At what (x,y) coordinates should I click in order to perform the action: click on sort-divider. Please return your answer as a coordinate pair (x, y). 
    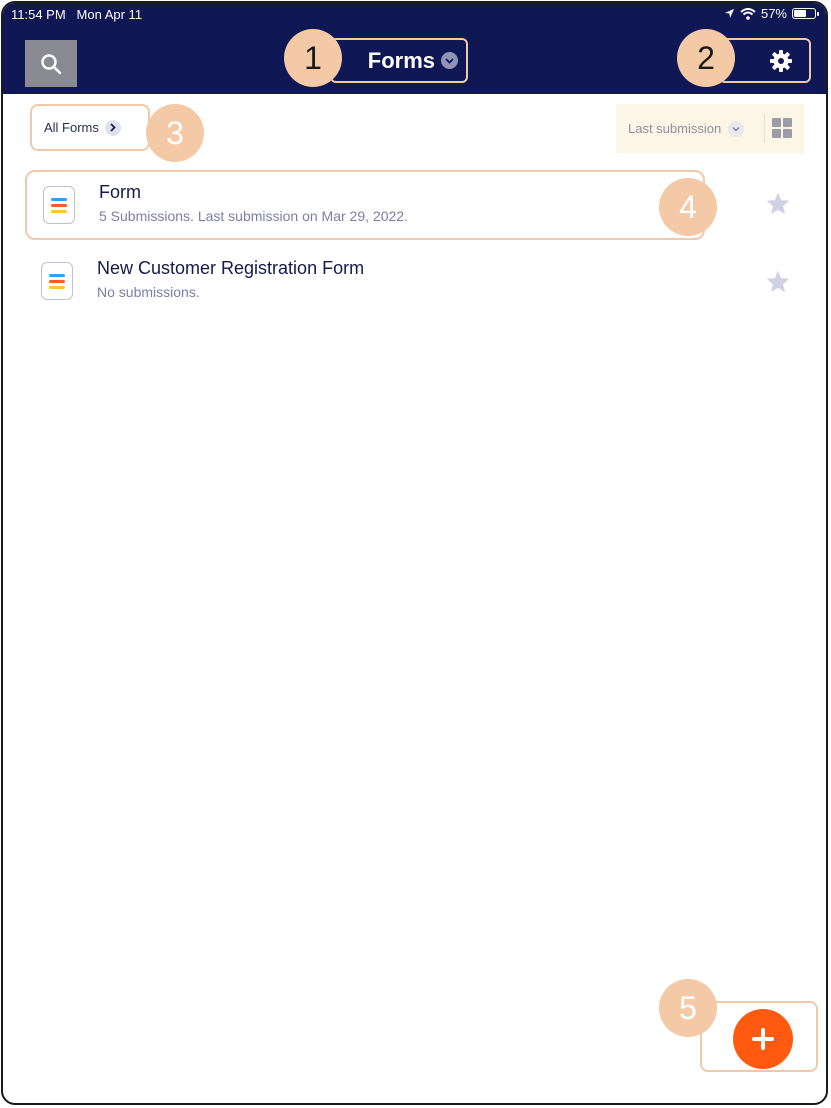
    Looking at the image, I should click on (764, 128).